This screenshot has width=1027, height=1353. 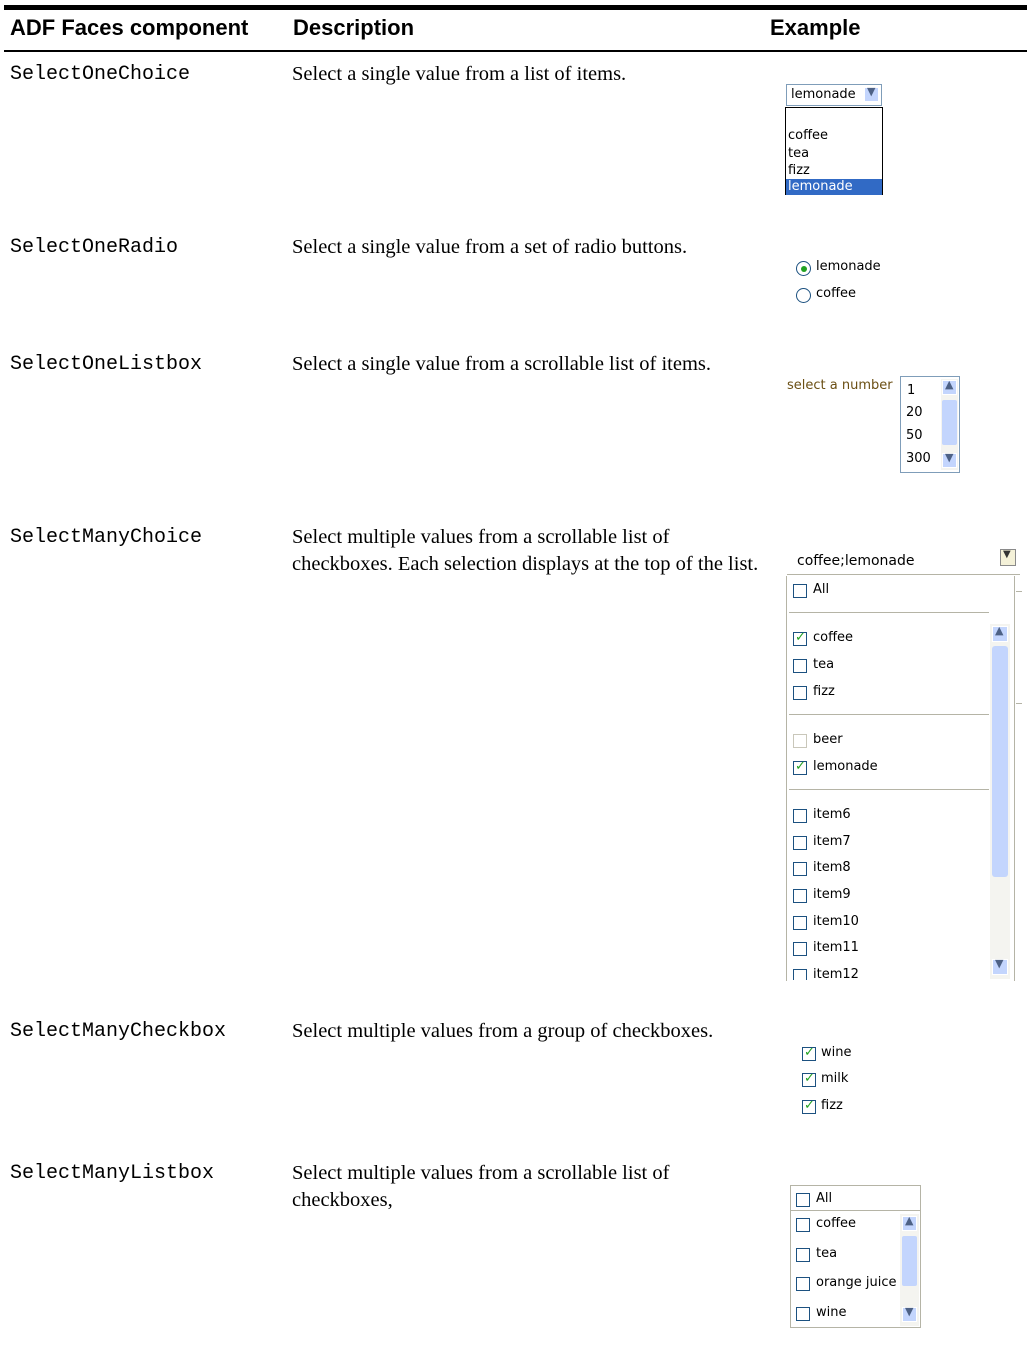 I want to click on radio-button-selected, so click(x=803, y=268).